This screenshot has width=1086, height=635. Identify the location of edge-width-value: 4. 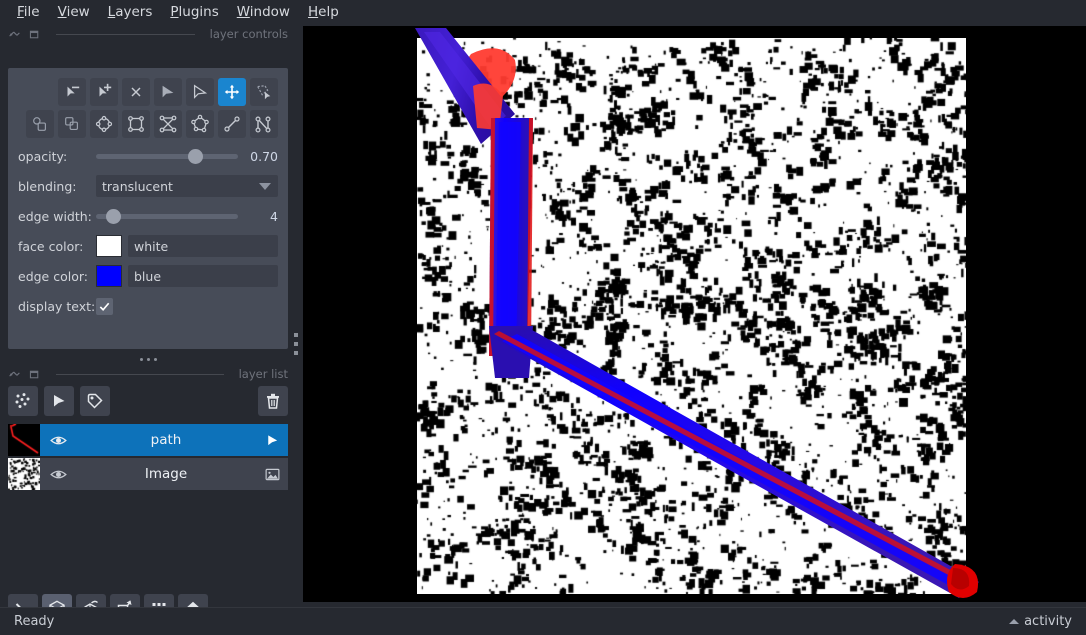
(274, 216).